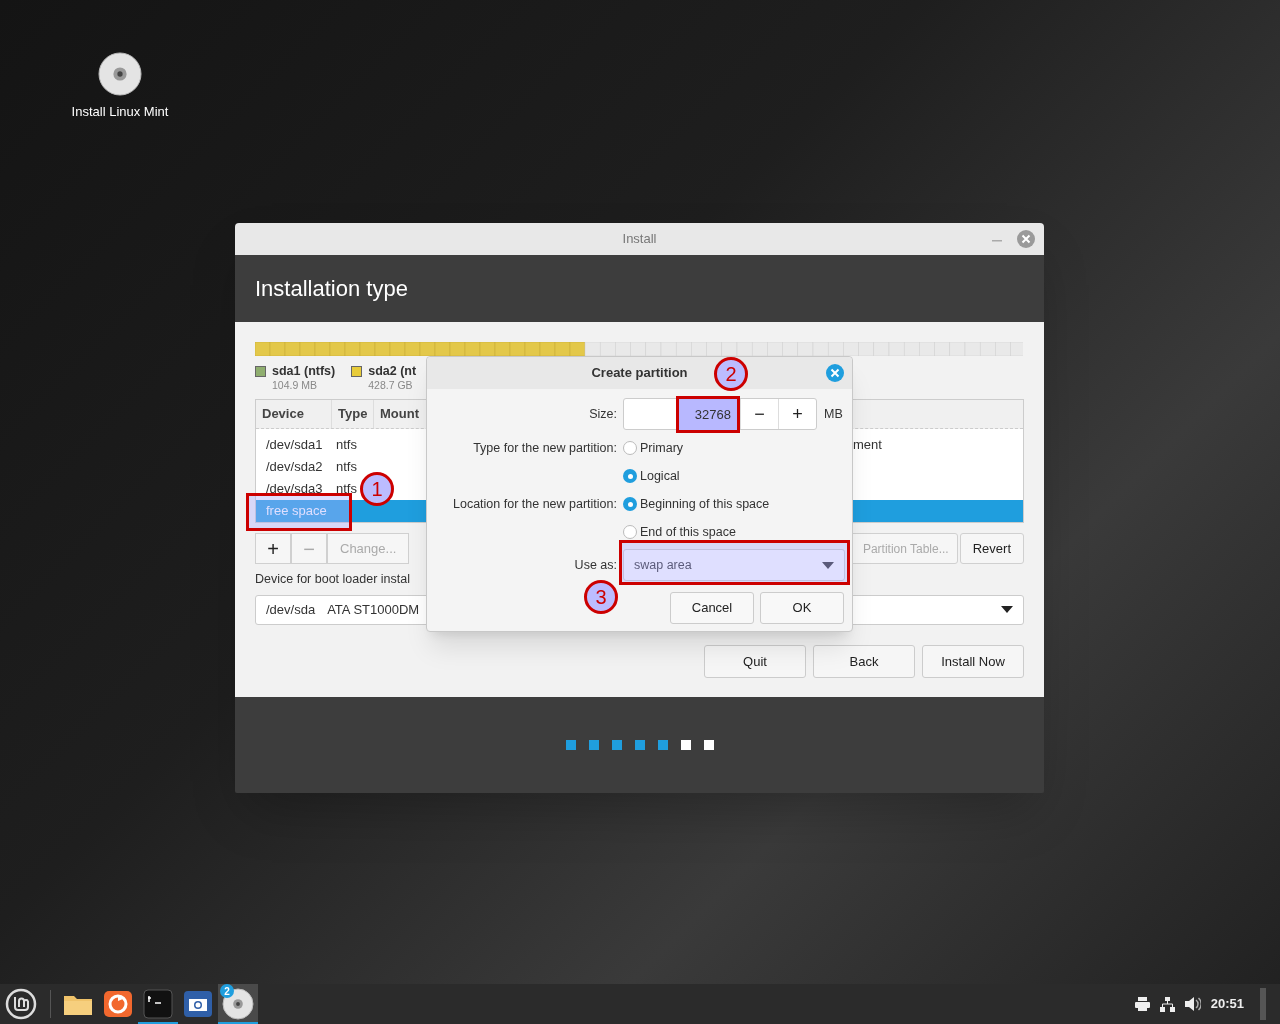 The width and height of the screenshot is (1280, 1024). I want to click on field-label: Use as:, so click(595, 565).